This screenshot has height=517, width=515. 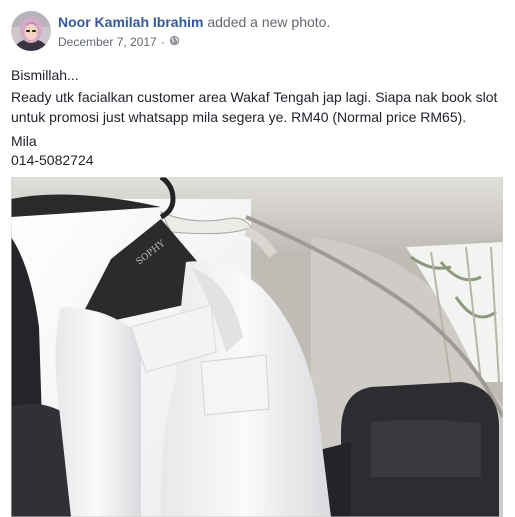 I want to click on post-text-line-4: Mila, so click(x=24, y=141).